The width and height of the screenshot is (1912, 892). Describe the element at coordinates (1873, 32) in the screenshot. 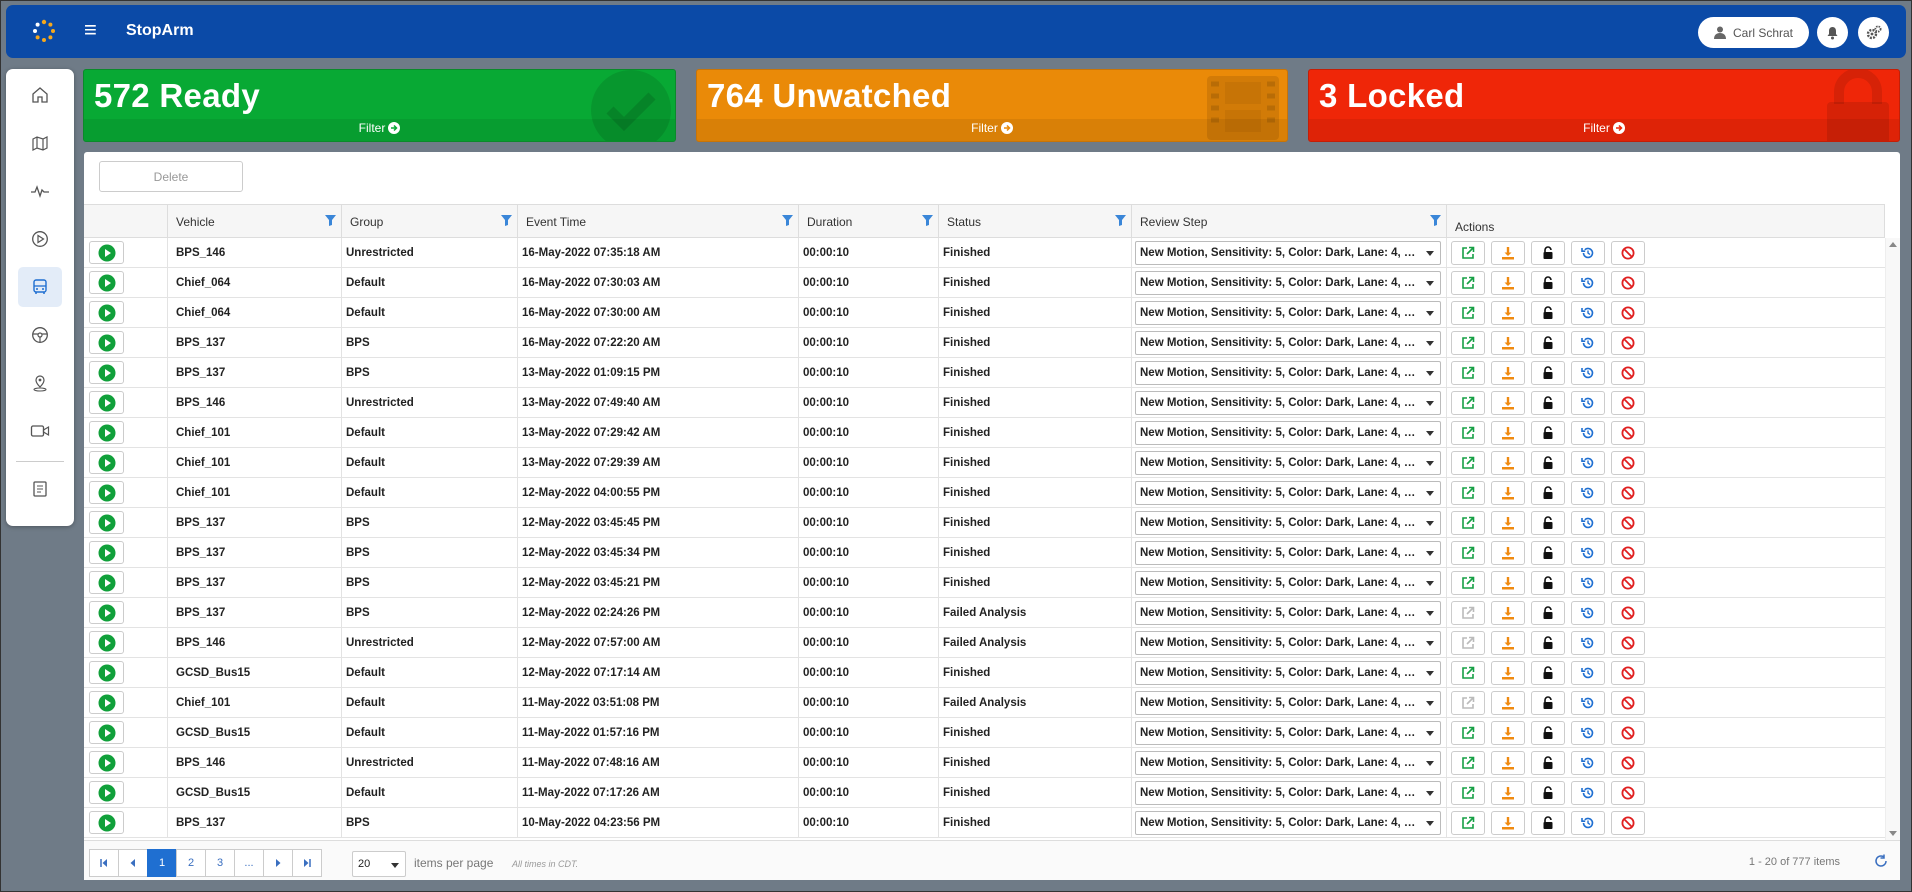

I see `settings-button` at that location.